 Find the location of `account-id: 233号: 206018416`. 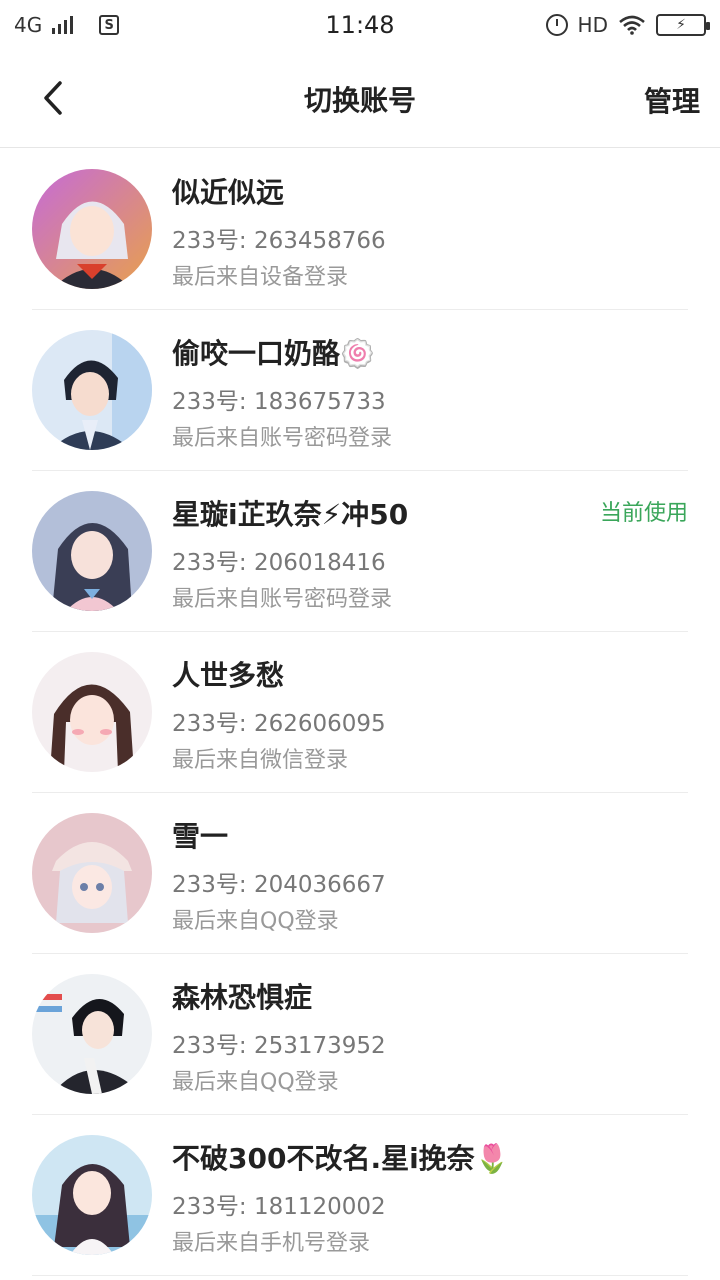

account-id: 233号: 206018416 is located at coordinates (279, 563).